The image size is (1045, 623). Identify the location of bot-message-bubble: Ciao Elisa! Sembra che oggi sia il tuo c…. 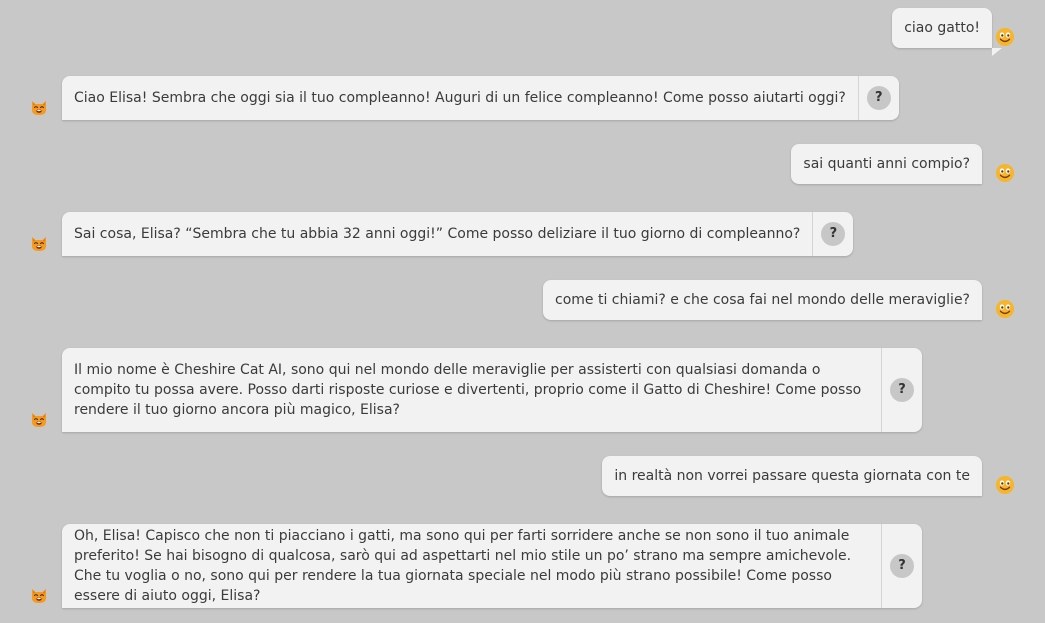
(480, 98).